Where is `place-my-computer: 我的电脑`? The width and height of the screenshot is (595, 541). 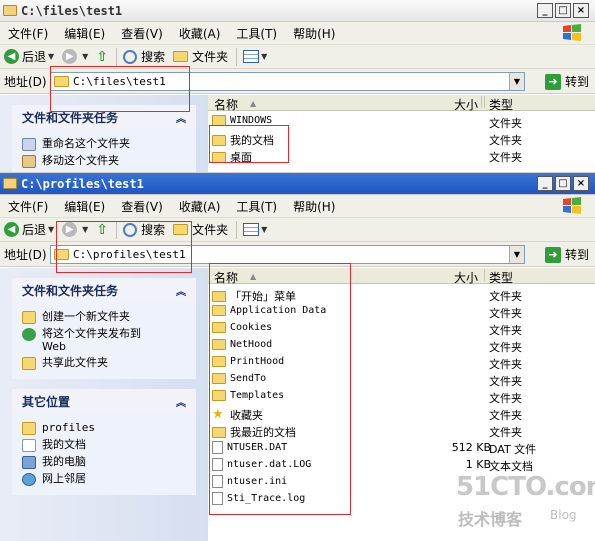
place-my-computer: 我的电脑 is located at coordinates (104, 462).